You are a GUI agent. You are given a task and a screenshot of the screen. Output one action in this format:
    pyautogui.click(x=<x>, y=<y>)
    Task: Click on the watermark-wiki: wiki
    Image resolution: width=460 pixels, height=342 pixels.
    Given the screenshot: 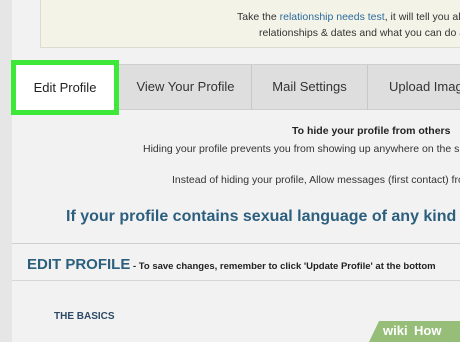 What is the action you would take?
    pyautogui.click(x=395, y=330)
    